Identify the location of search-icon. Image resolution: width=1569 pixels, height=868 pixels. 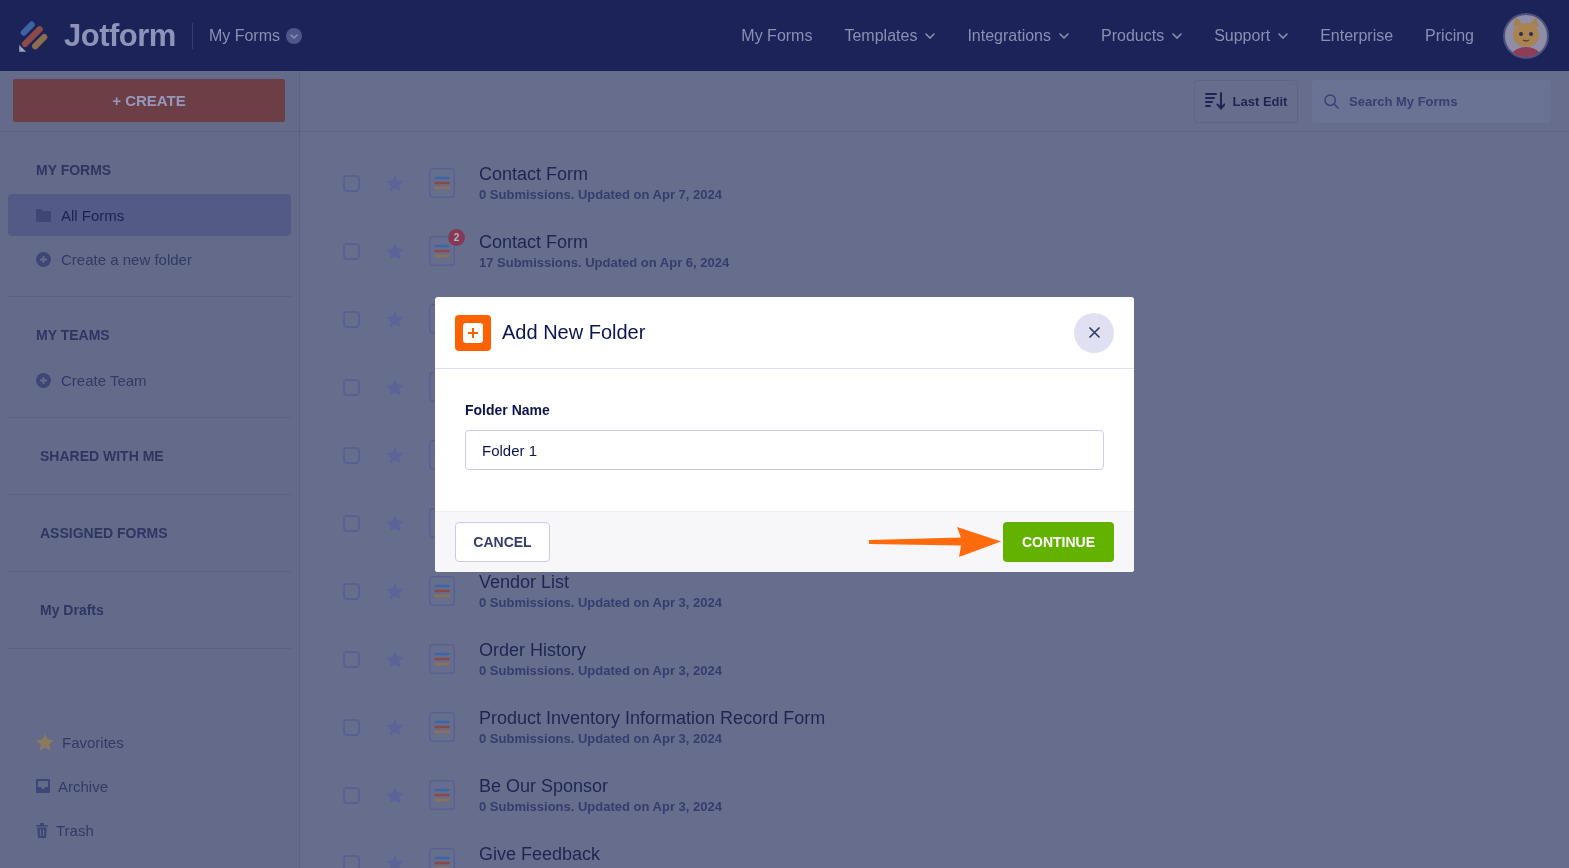
(1331, 101).